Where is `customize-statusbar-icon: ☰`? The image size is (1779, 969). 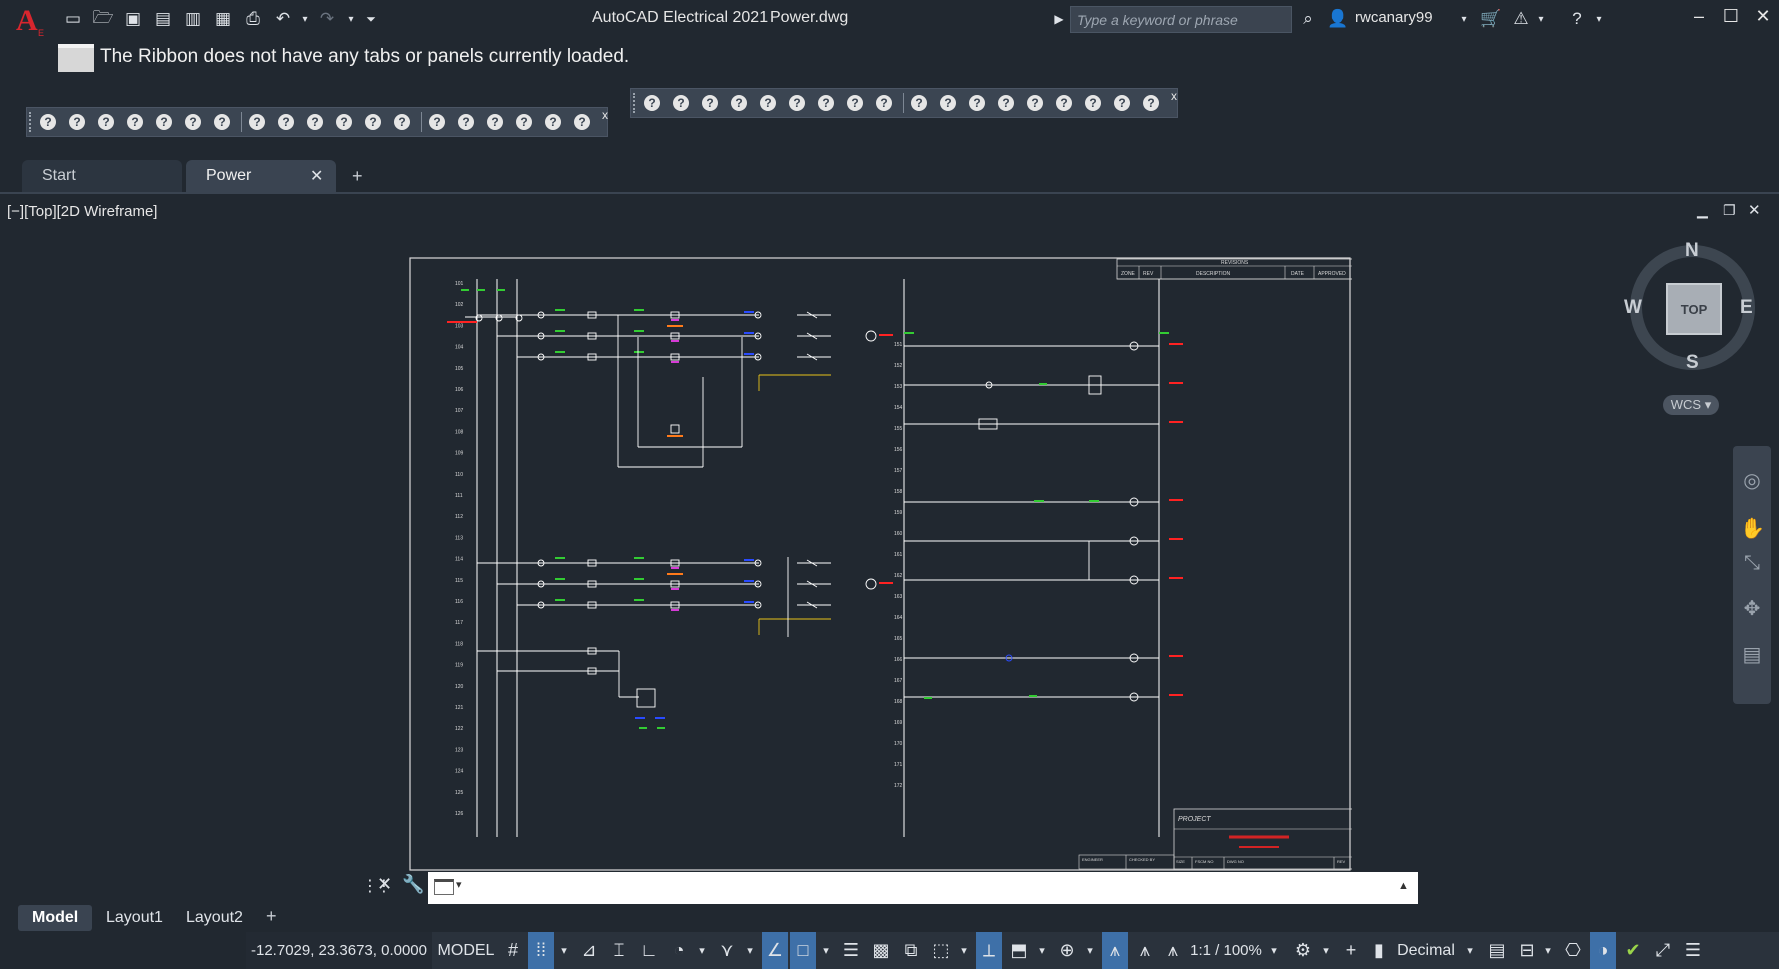
customize-statusbar-icon: ☰ is located at coordinates (1693, 950).